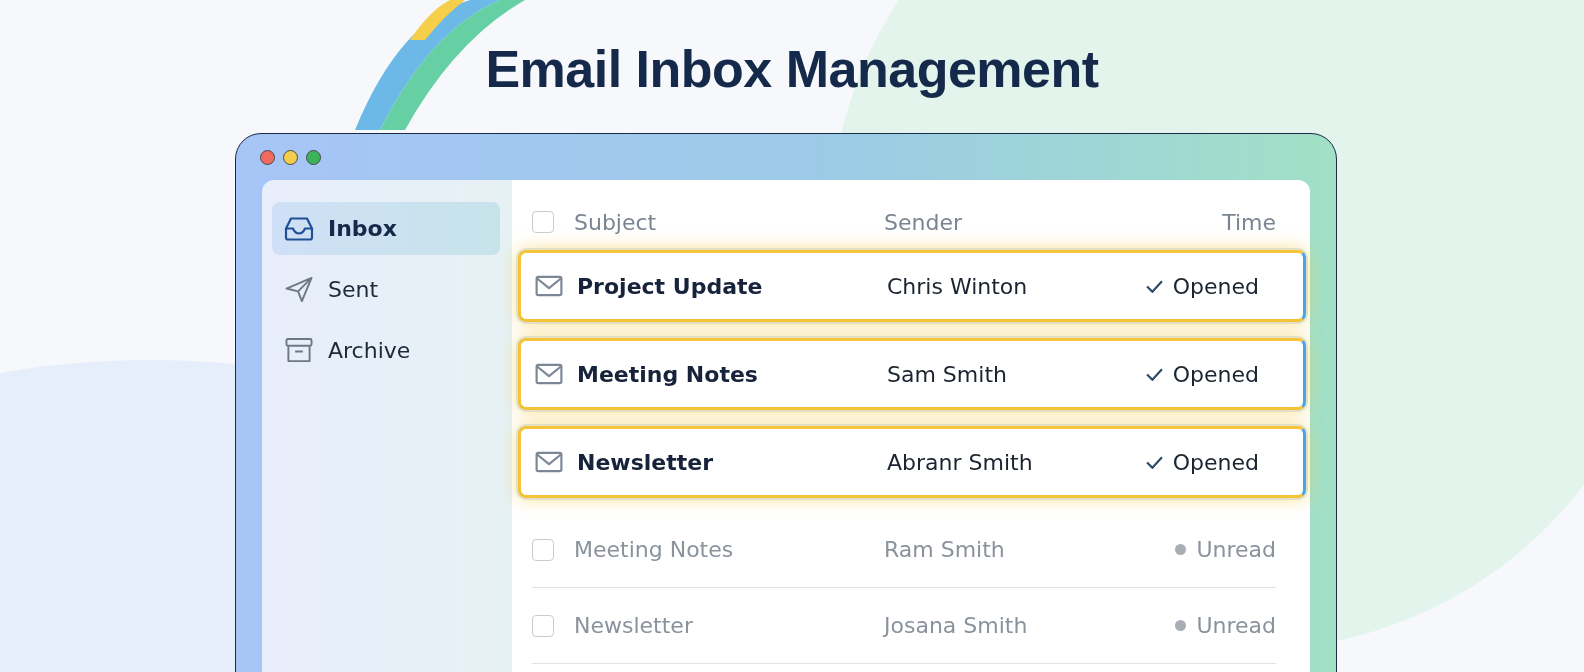 Image resolution: width=1584 pixels, height=672 pixels. Describe the element at coordinates (1249, 222) in the screenshot. I see `column-header: Time` at that location.